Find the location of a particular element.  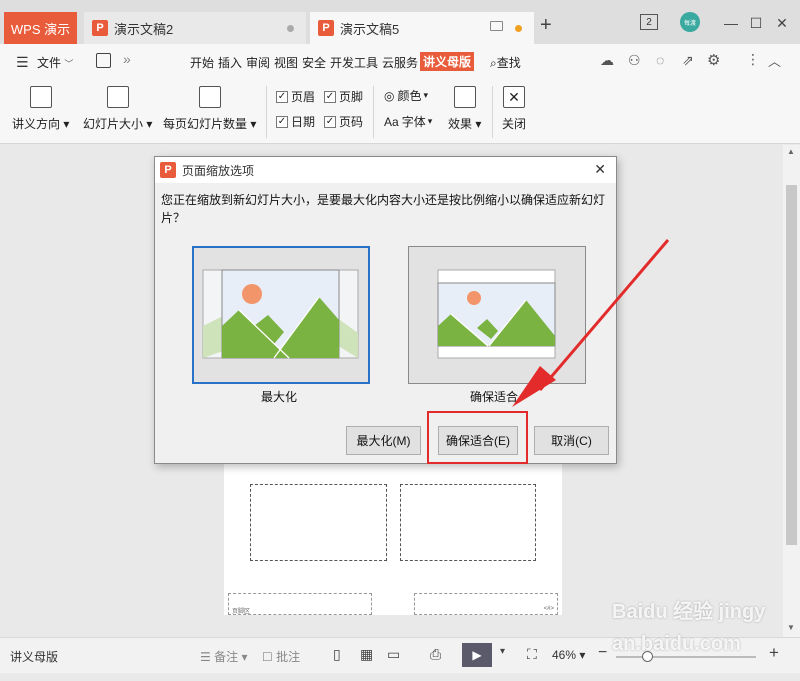

watermark-text: Baidu 经验 jingyan.baidu.com is located at coordinates (689, 628).